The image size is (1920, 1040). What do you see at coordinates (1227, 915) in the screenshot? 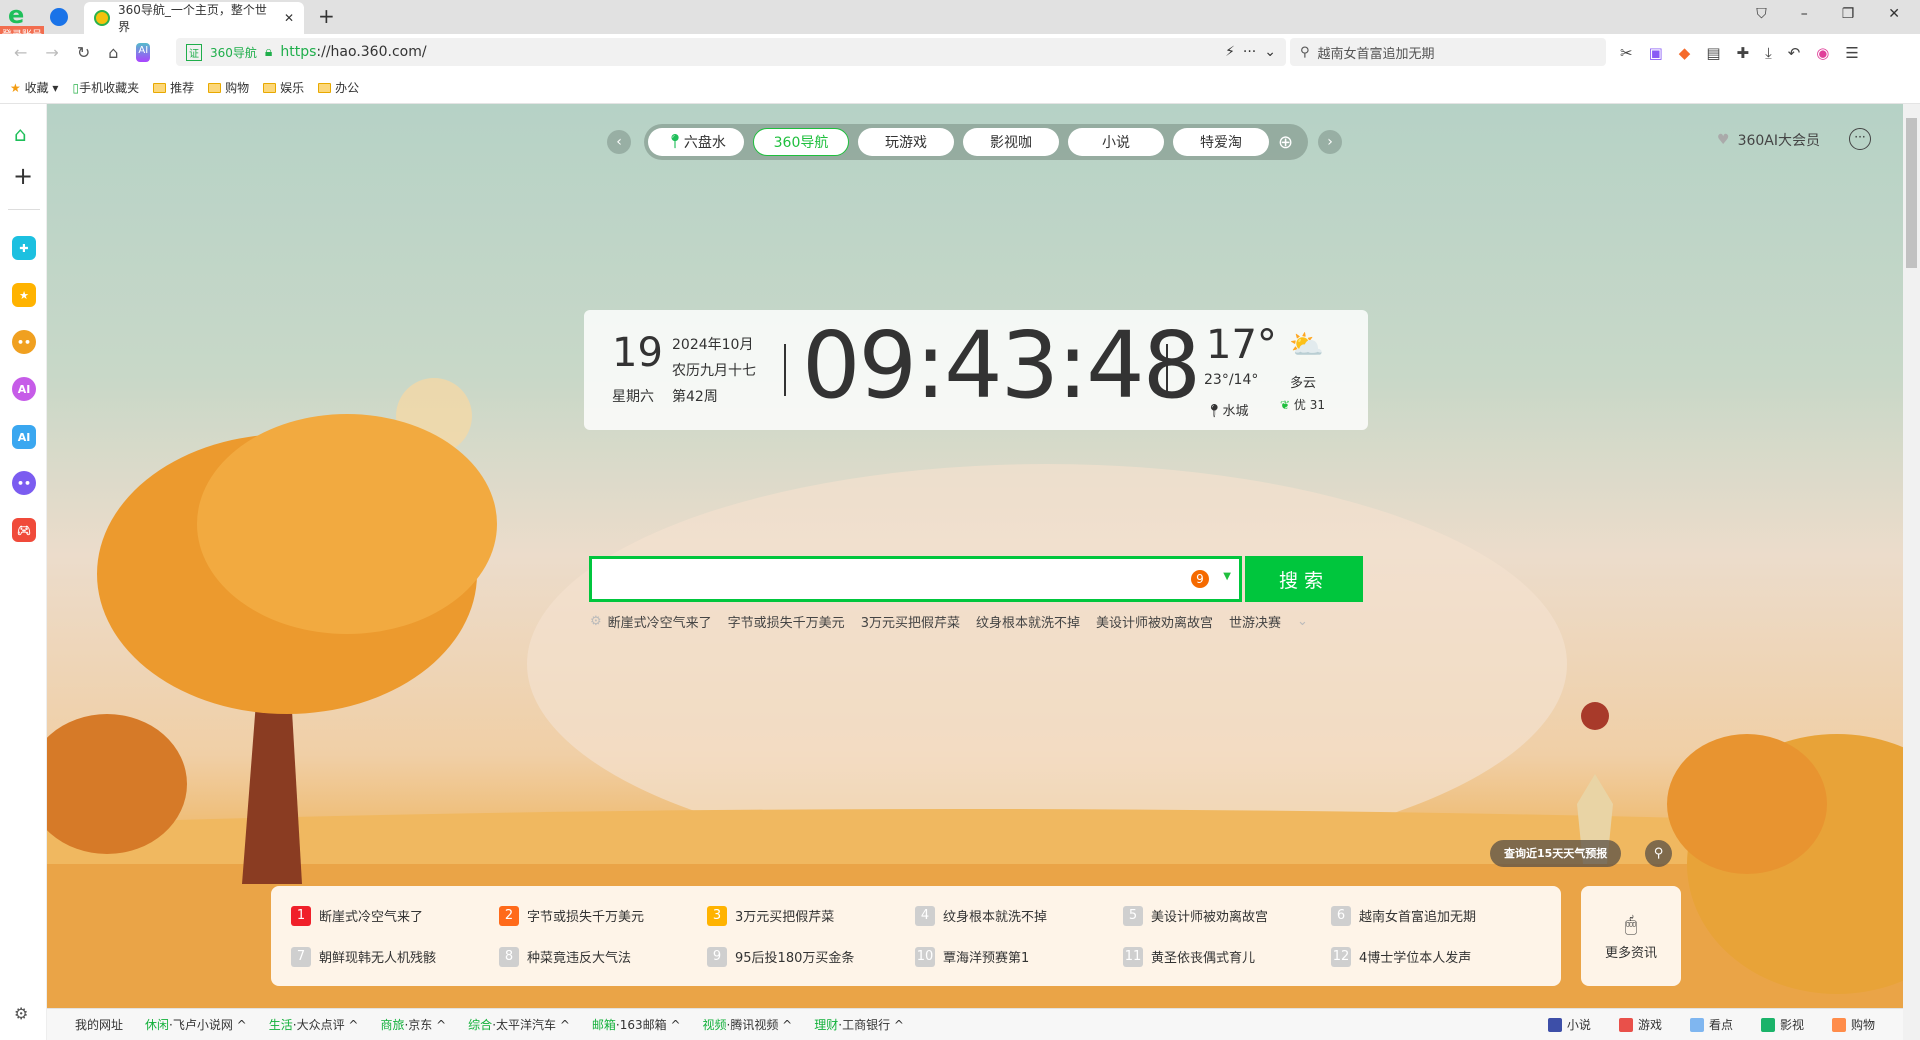
I see `news-item: 5 美设计师被劝离故宫` at bounding box center [1227, 915].